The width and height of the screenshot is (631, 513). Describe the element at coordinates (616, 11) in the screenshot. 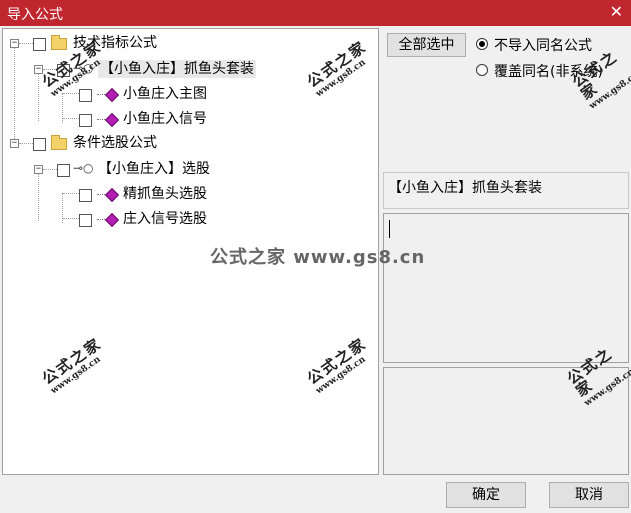

I see `close-icon: ✕` at that location.